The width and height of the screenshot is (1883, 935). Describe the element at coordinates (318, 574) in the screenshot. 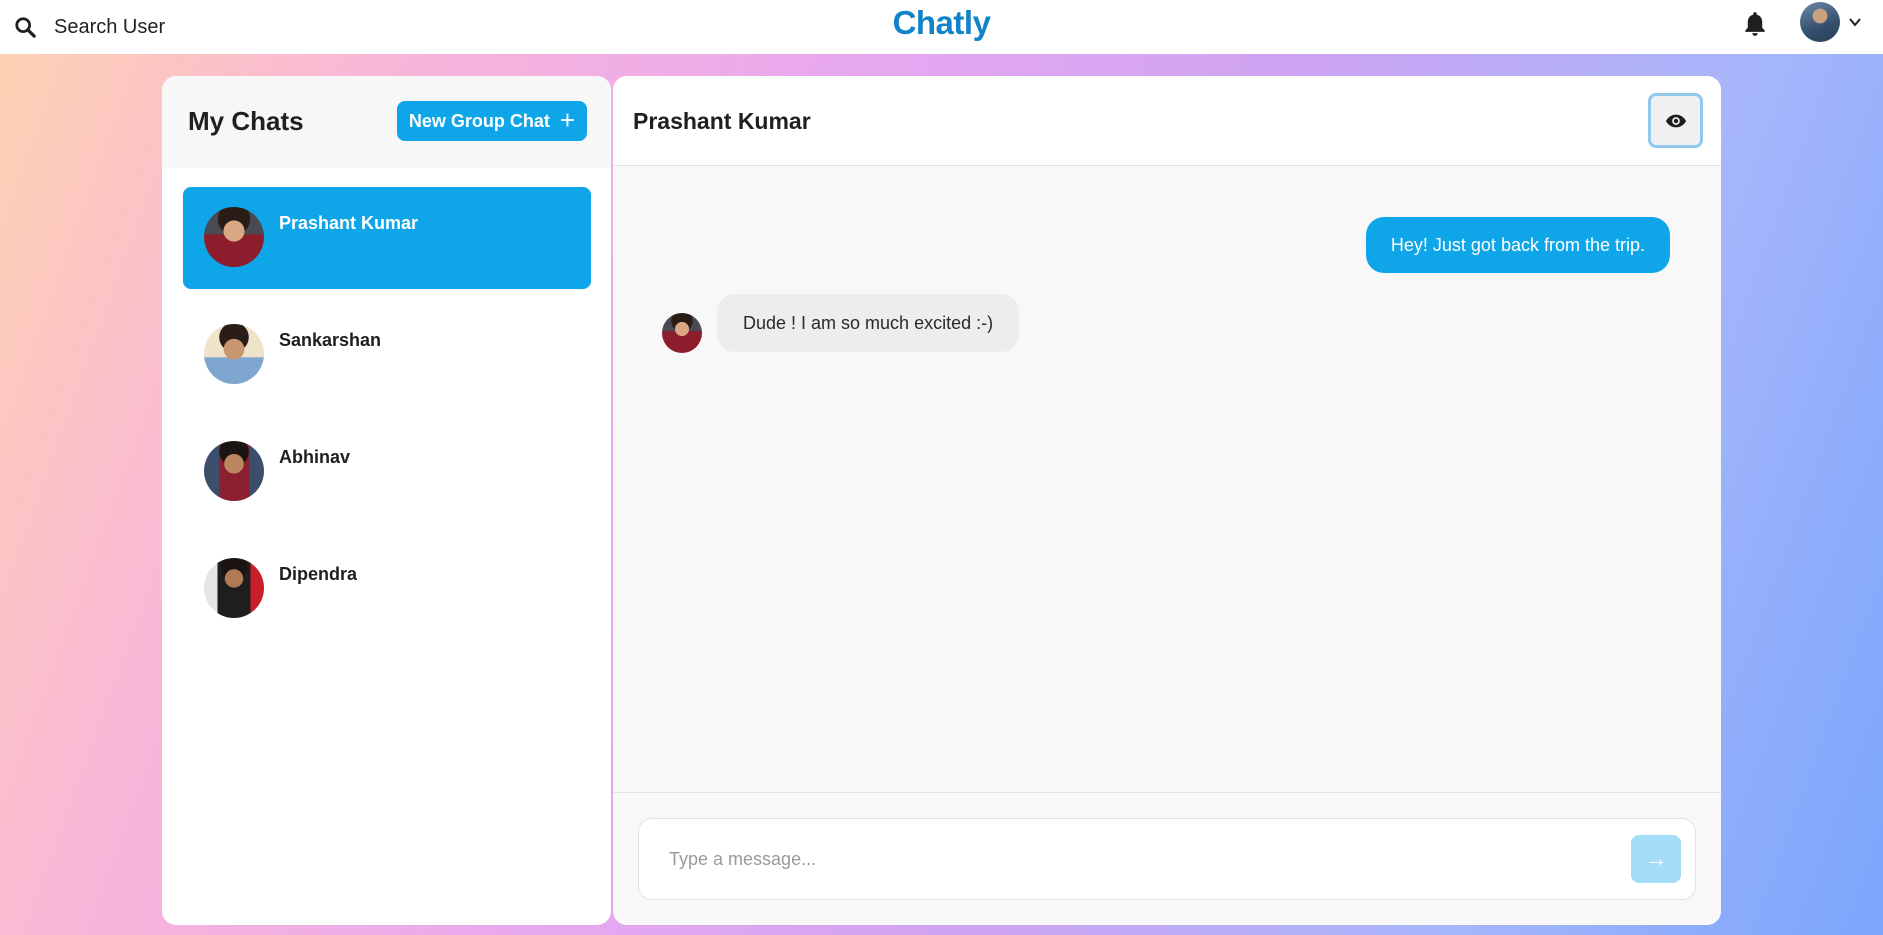

I see `chat-item-name: Dipendra` at that location.